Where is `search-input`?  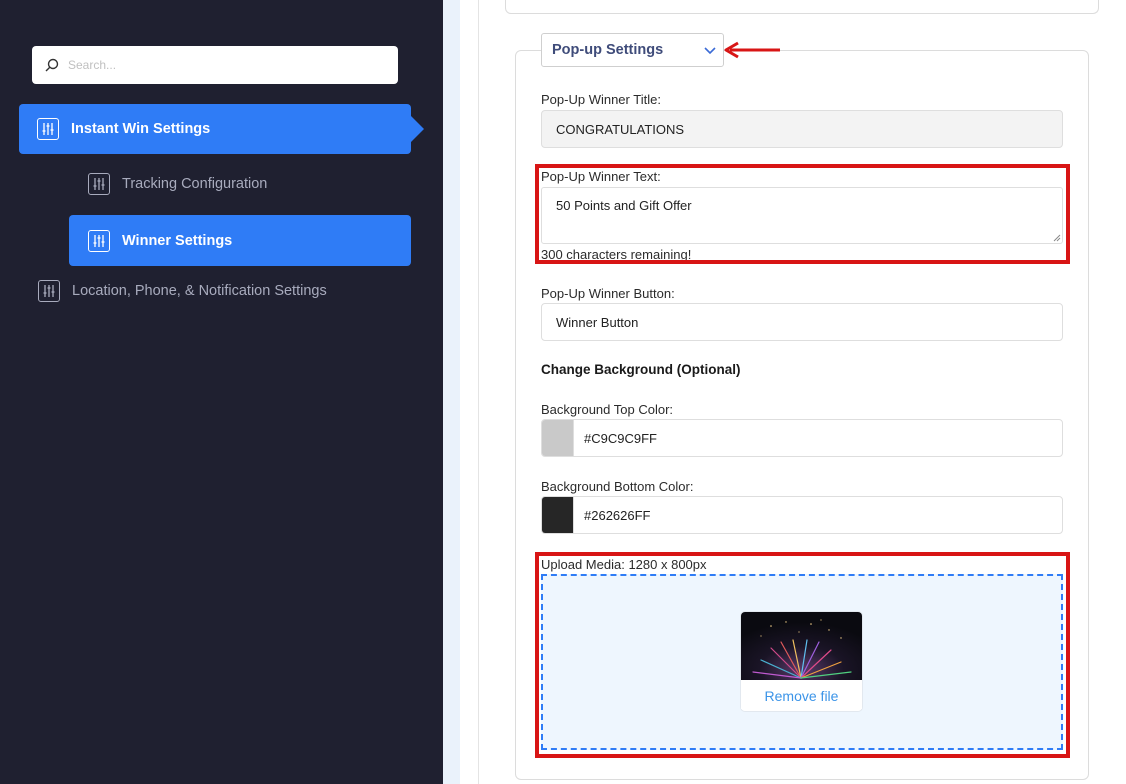
search-input is located at coordinates (228, 65).